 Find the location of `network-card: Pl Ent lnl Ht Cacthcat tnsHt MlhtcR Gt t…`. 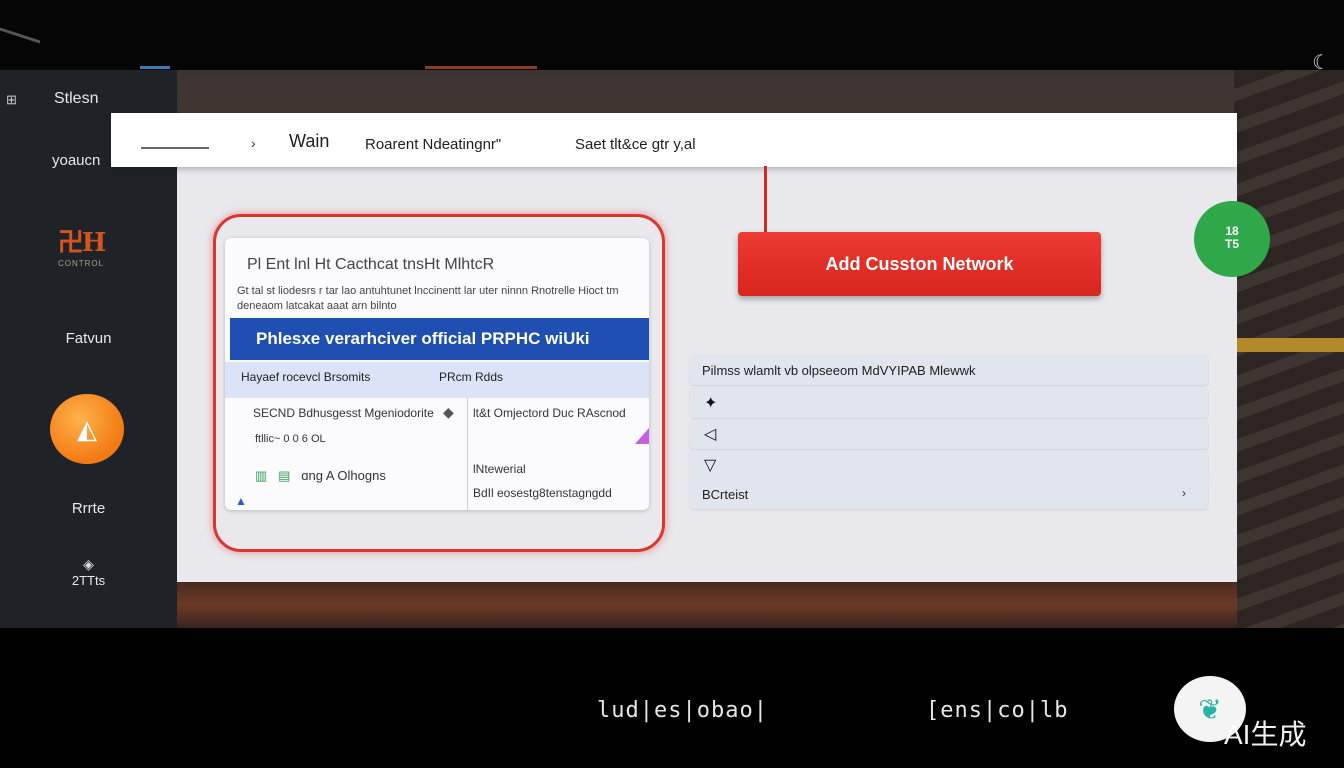

network-card: Pl Ent lnl Ht Cacthcat tnsHt MlhtcR Gt t… is located at coordinates (437, 374).